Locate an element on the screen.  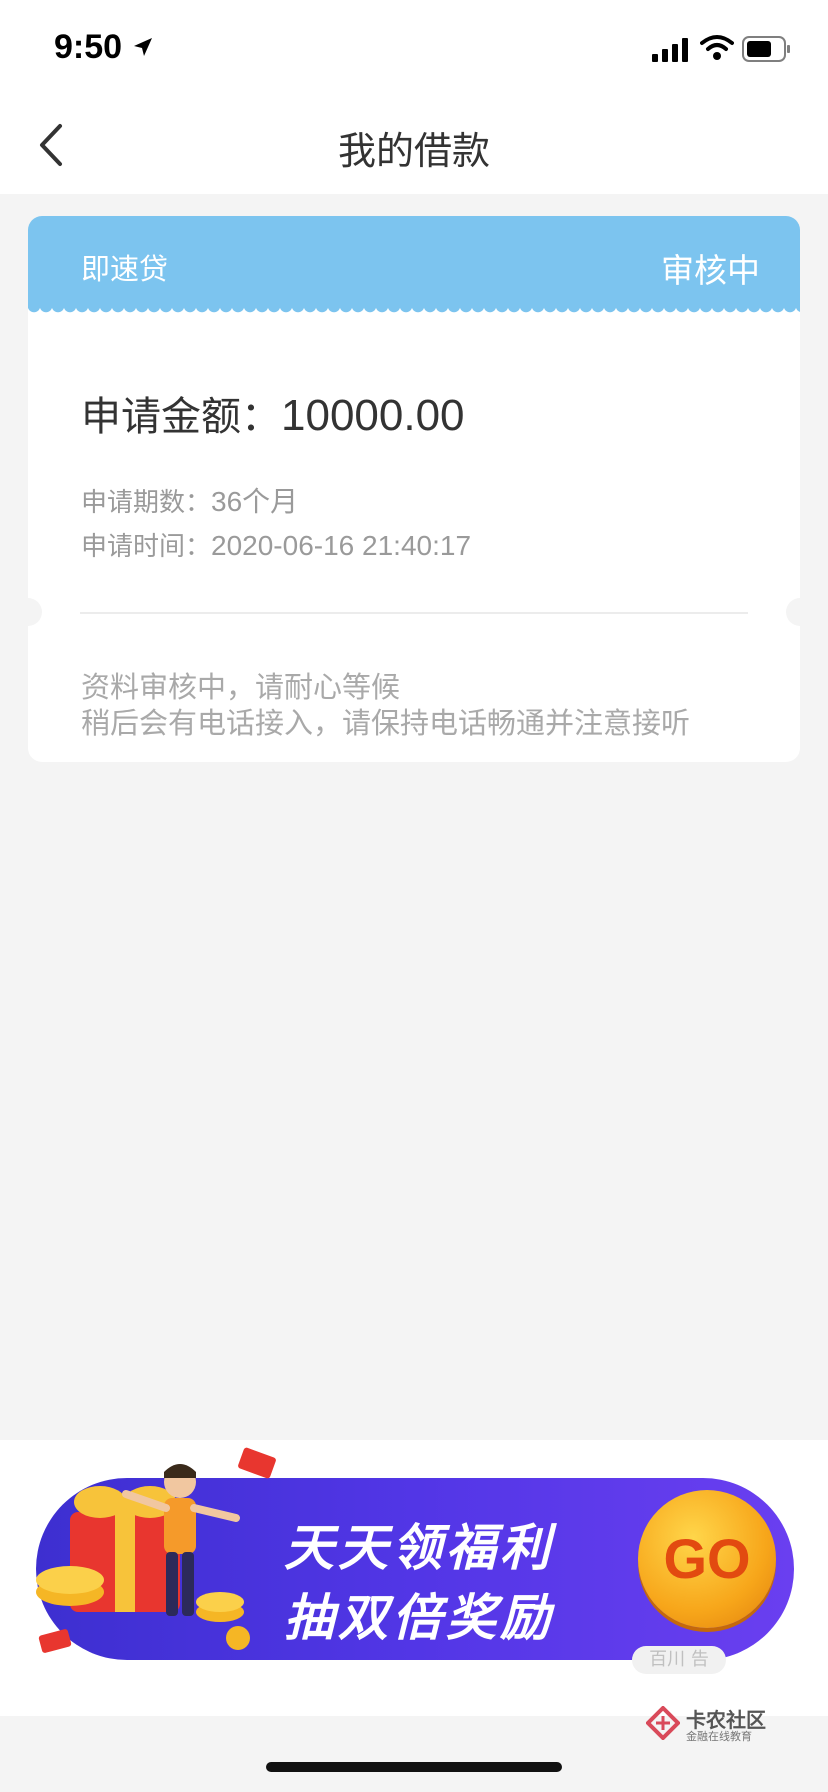
nav-bar: 我的借款 is located at coordinates (414, 145).